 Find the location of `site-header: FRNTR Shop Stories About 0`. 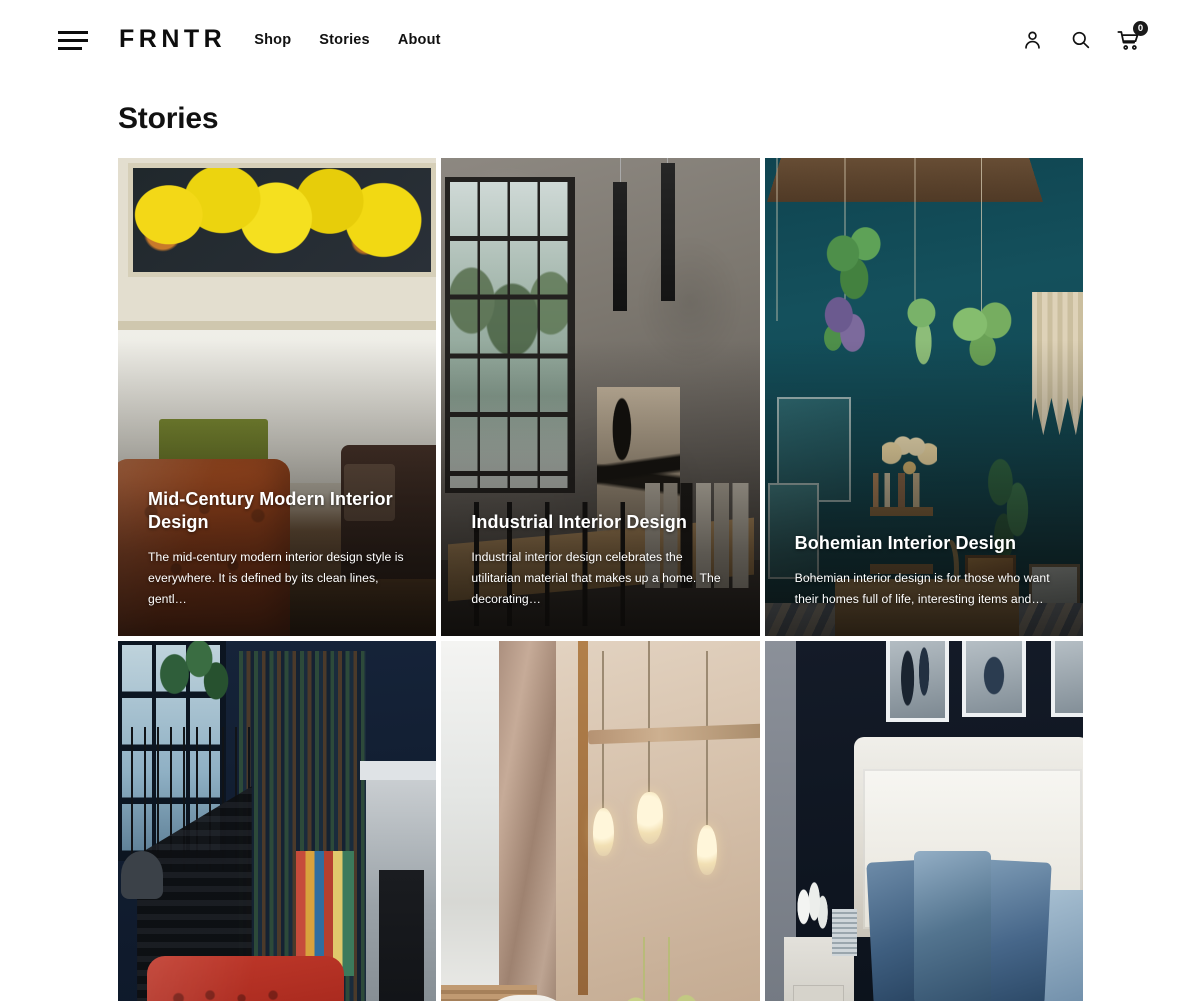

site-header: FRNTR Shop Stories About 0 is located at coordinates (600, 40).